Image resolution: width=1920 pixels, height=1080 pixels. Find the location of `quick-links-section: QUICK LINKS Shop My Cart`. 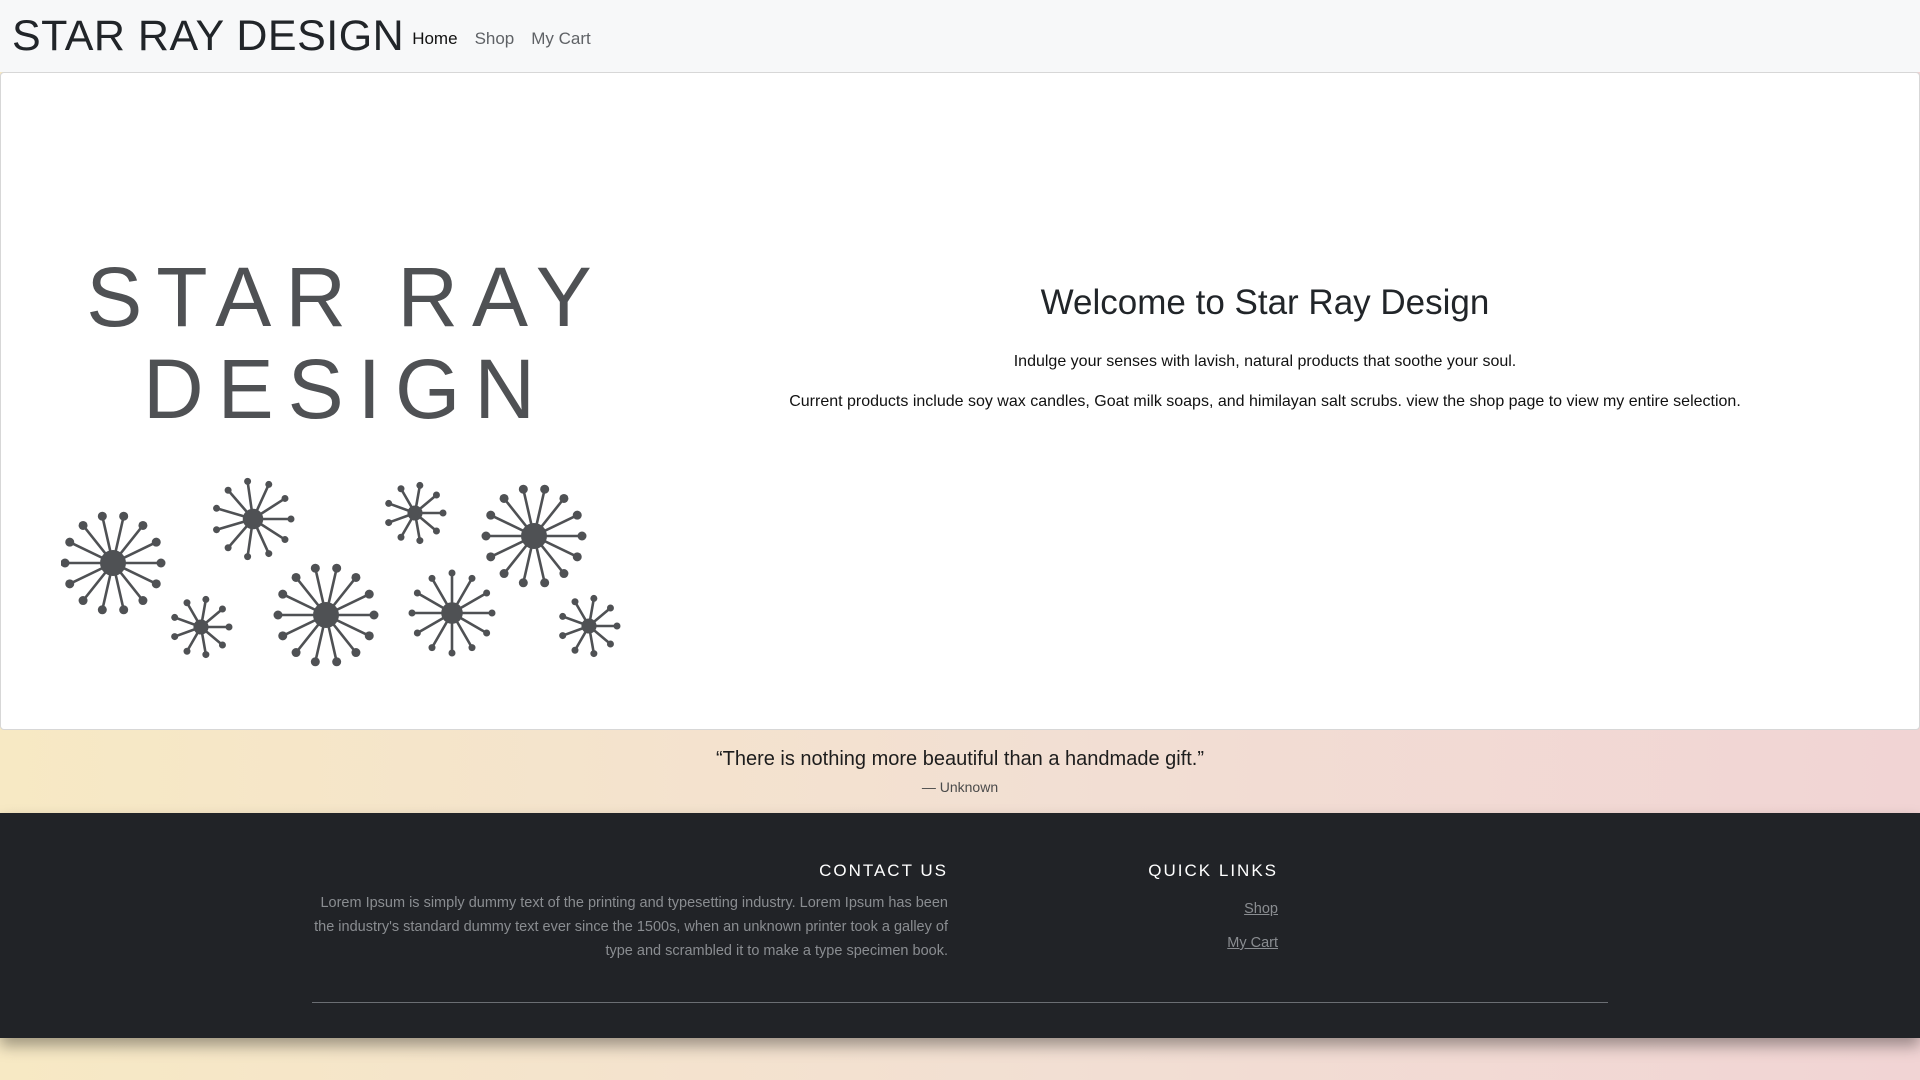

quick-links-section: QUICK LINKS Shop My Cart is located at coordinates (1189, 906).